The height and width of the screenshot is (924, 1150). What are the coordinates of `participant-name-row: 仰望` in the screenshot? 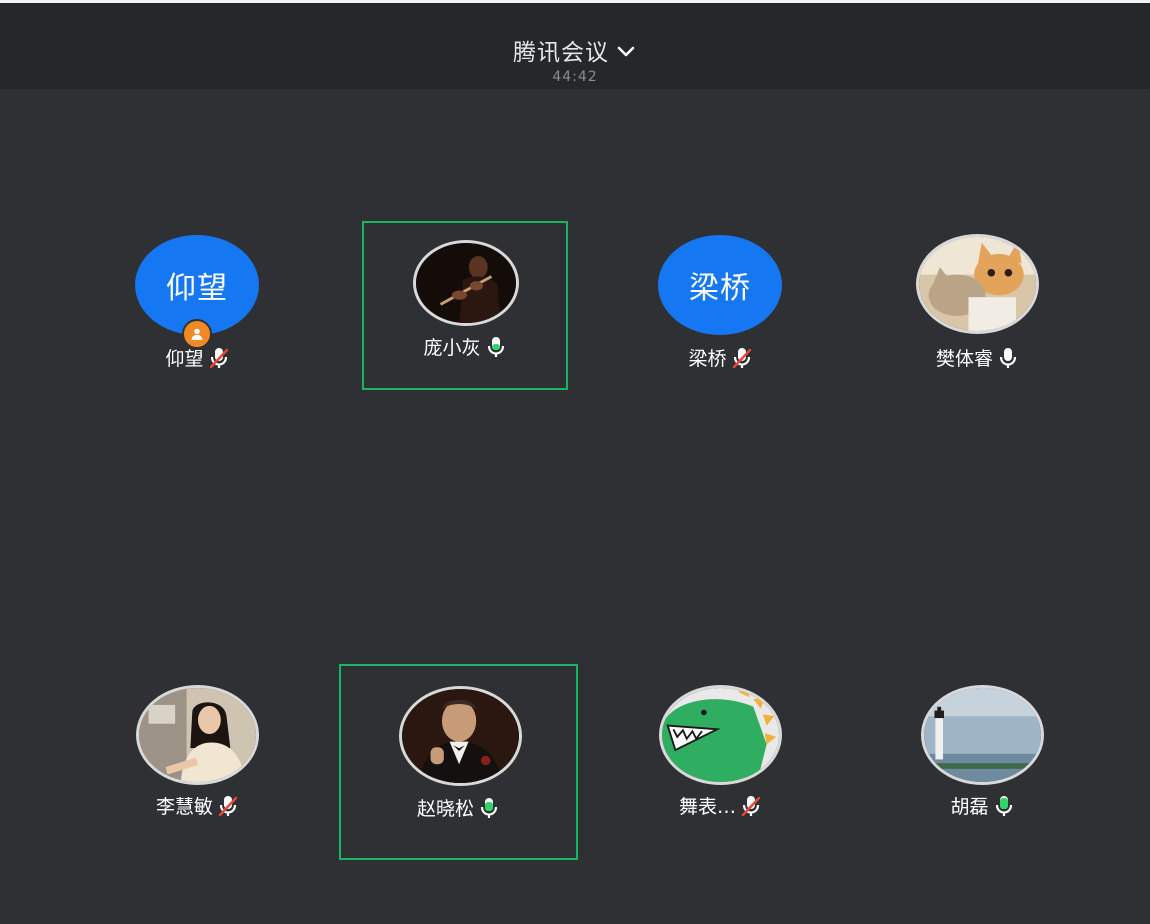 It's located at (197, 357).